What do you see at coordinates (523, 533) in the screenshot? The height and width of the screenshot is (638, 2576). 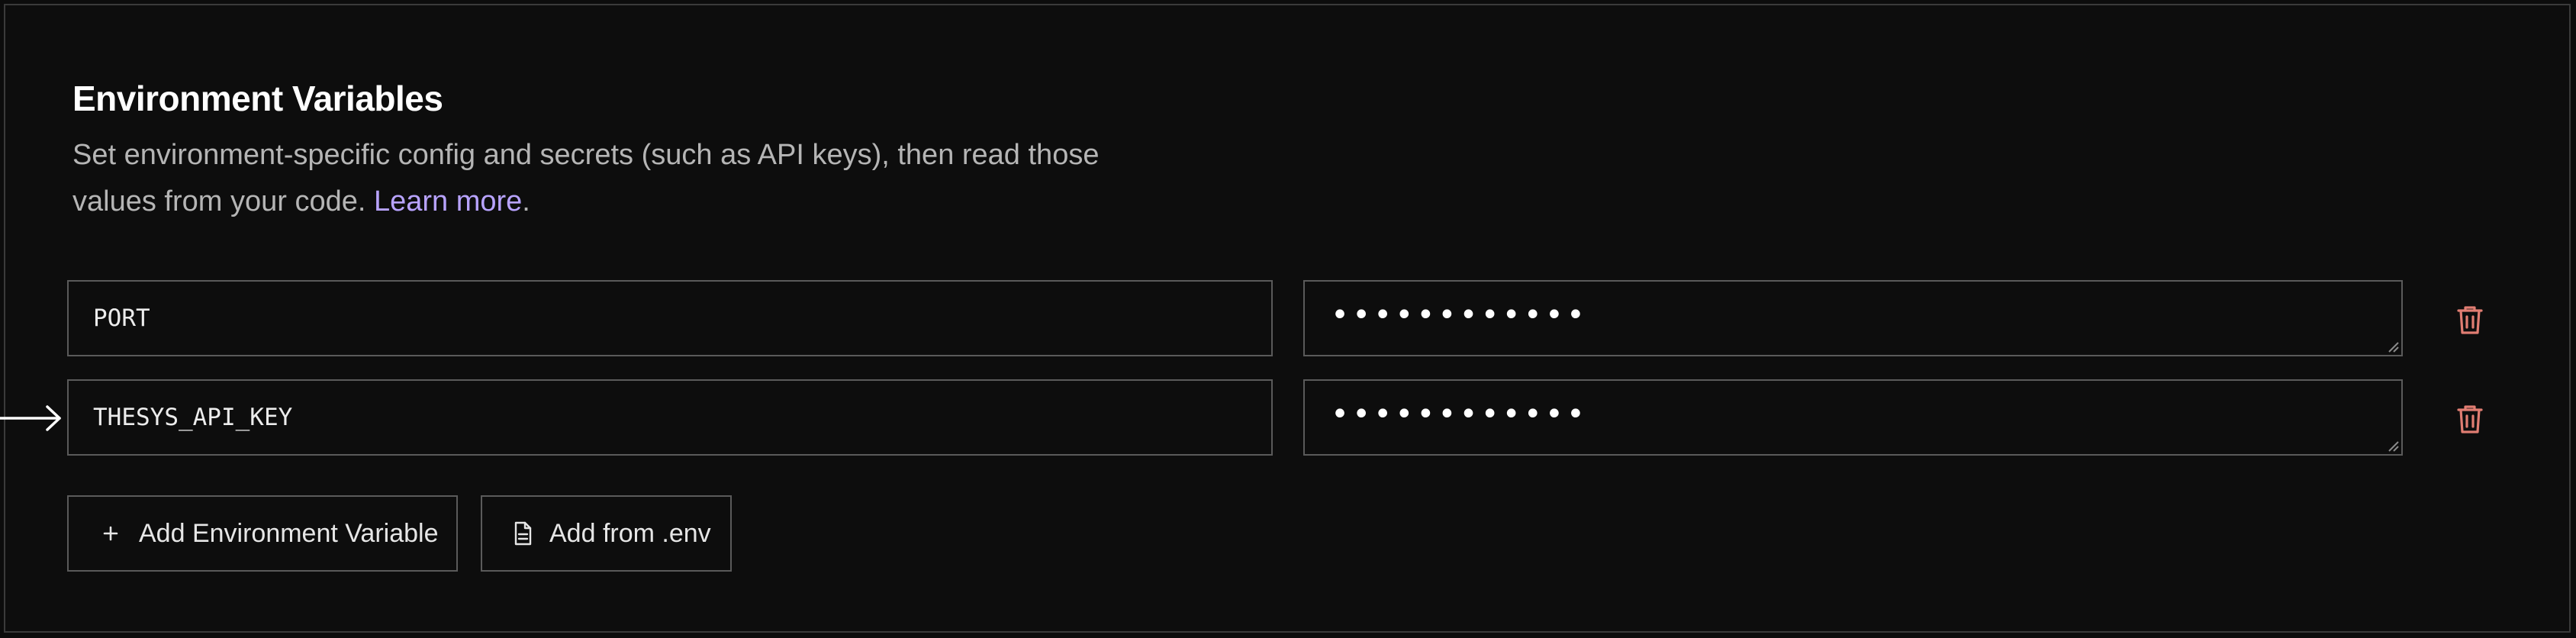 I see `file-icon` at bounding box center [523, 533].